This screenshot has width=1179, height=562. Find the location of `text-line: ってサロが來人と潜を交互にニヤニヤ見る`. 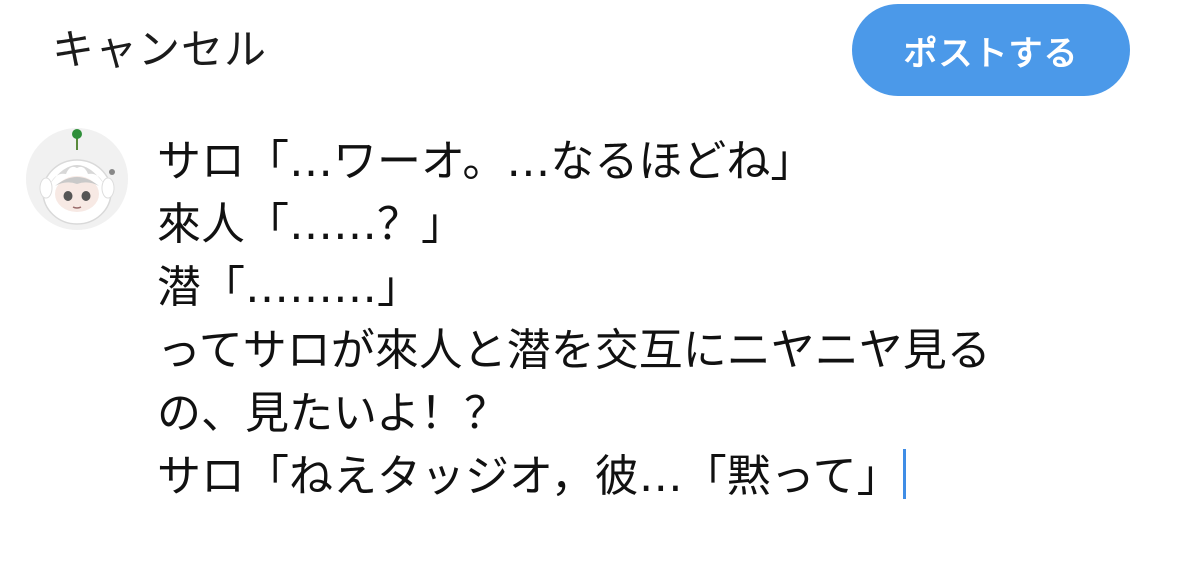

text-line: ってサロが來人と潜を交互にニヤニヤ見る is located at coordinates (574, 350).